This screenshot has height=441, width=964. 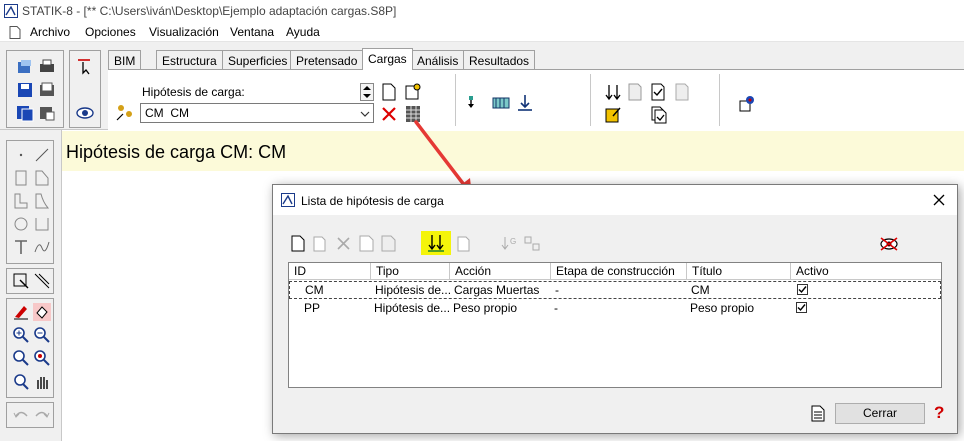 I want to click on l-shape-icon, so click(x=21, y=201).